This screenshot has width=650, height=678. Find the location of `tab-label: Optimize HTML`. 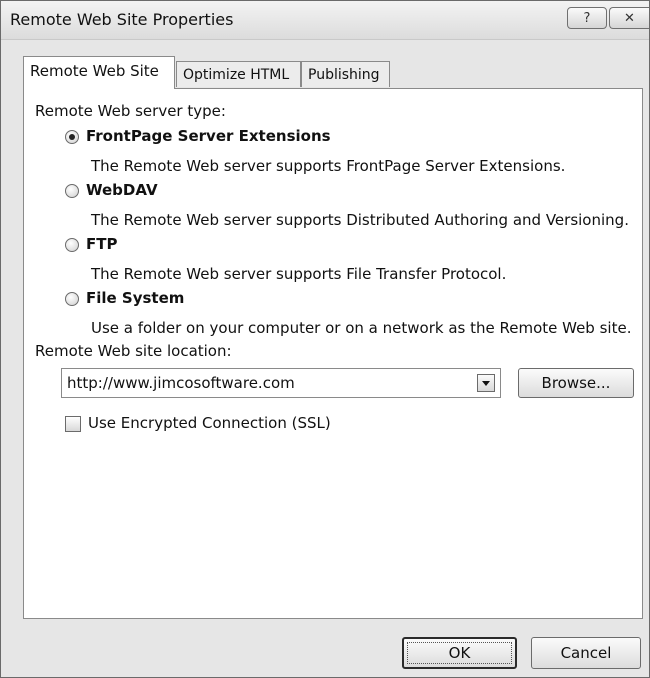

tab-label: Optimize HTML is located at coordinates (236, 75).